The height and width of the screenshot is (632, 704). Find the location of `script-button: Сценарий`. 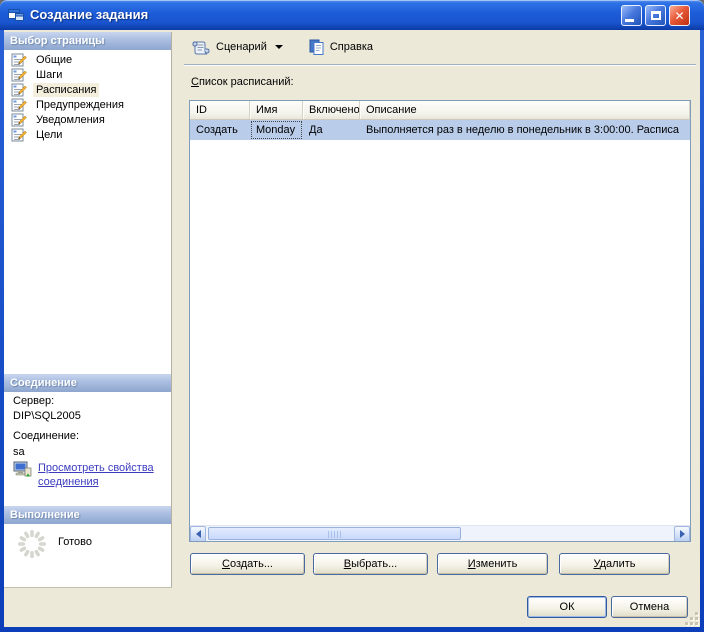

script-button: Сценарий is located at coordinates (237, 47).